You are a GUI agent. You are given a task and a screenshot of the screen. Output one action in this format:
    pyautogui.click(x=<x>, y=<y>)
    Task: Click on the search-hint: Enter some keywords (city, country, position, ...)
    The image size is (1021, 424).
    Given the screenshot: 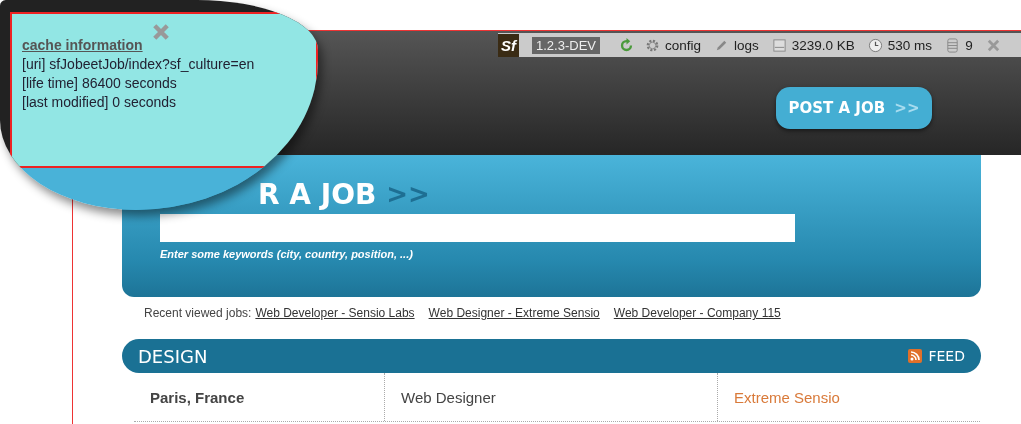 What is the action you would take?
    pyautogui.click(x=287, y=254)
    